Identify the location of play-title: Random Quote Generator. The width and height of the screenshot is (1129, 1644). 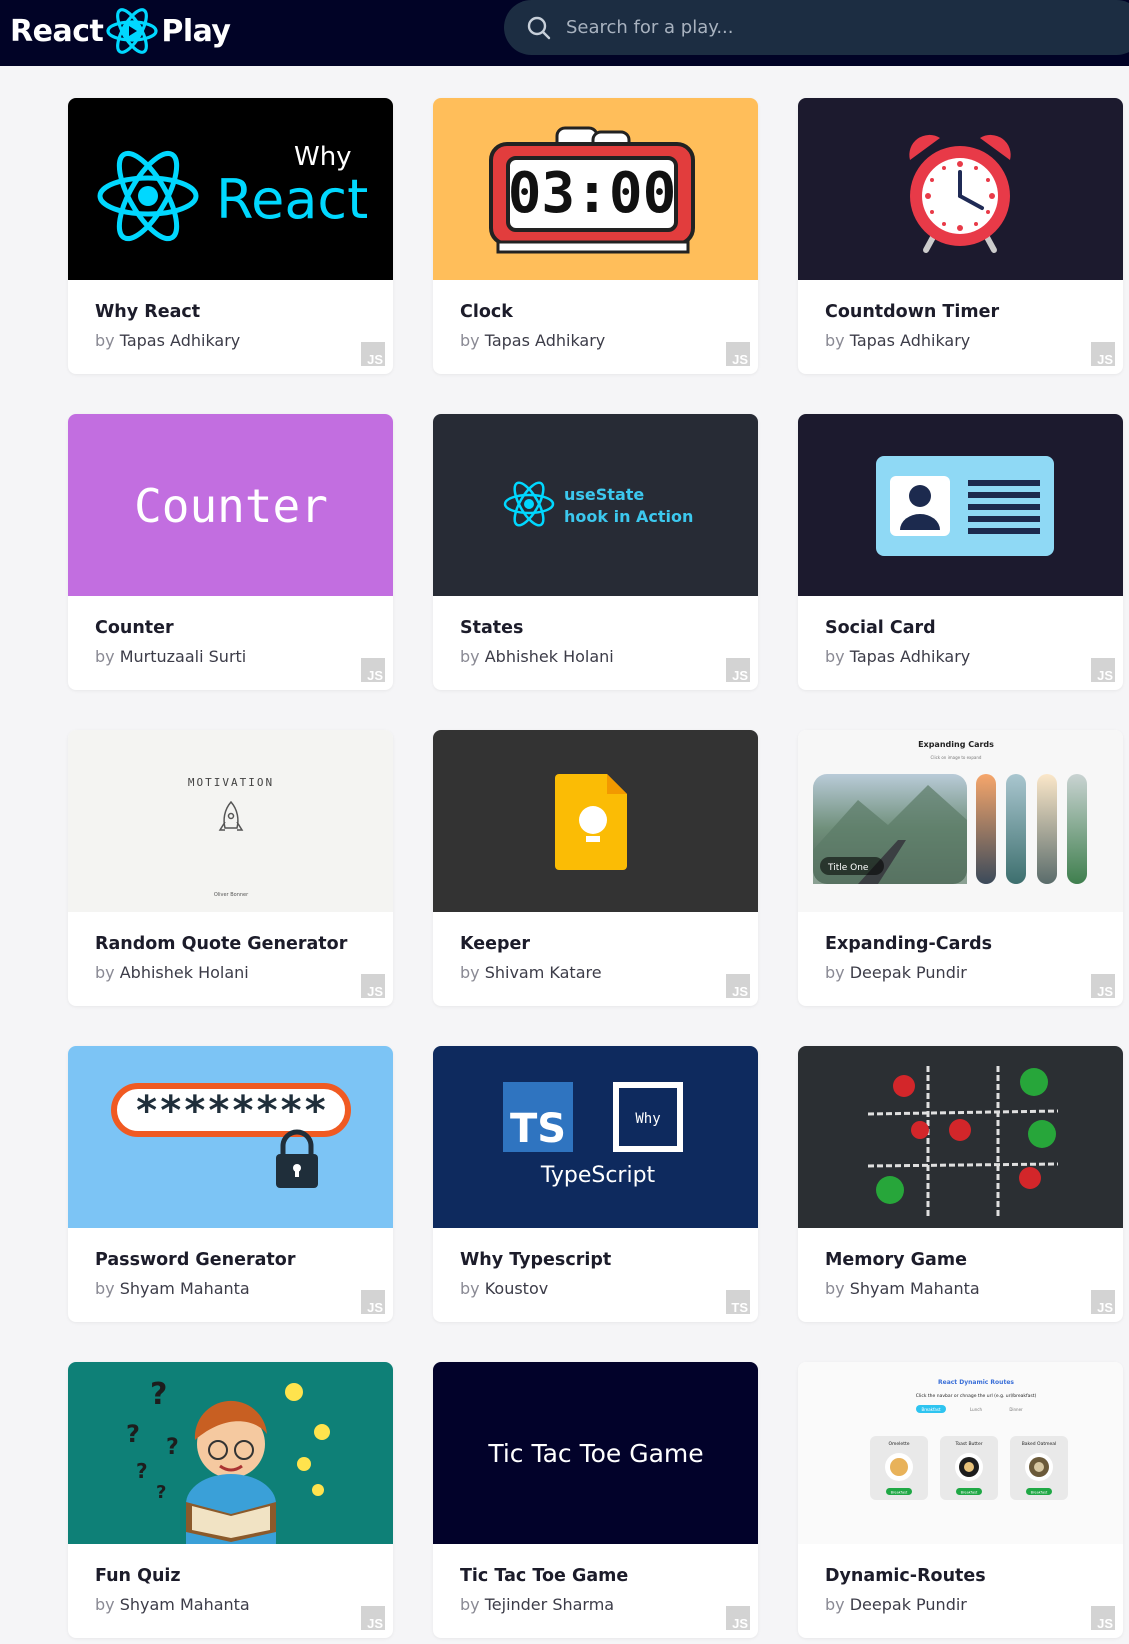
(221, 944).